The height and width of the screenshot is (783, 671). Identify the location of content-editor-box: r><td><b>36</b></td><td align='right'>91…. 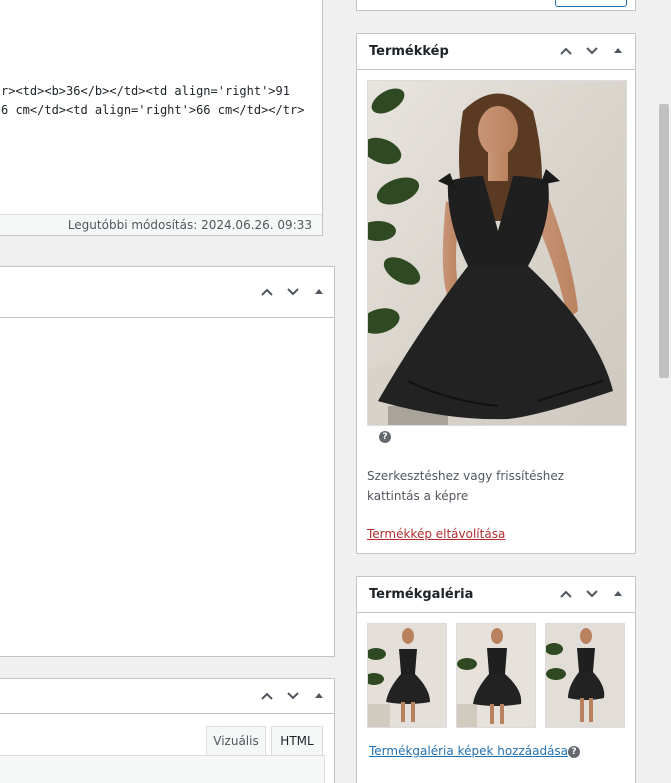
(161, 118).